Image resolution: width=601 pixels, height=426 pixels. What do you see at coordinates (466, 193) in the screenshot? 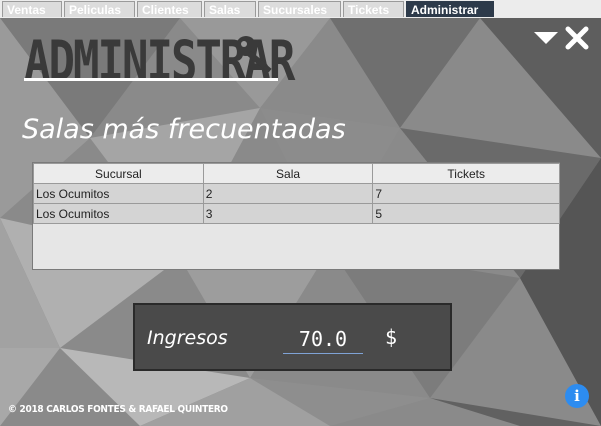
I see `table-cell: 7` at bounding box center [466, 193].